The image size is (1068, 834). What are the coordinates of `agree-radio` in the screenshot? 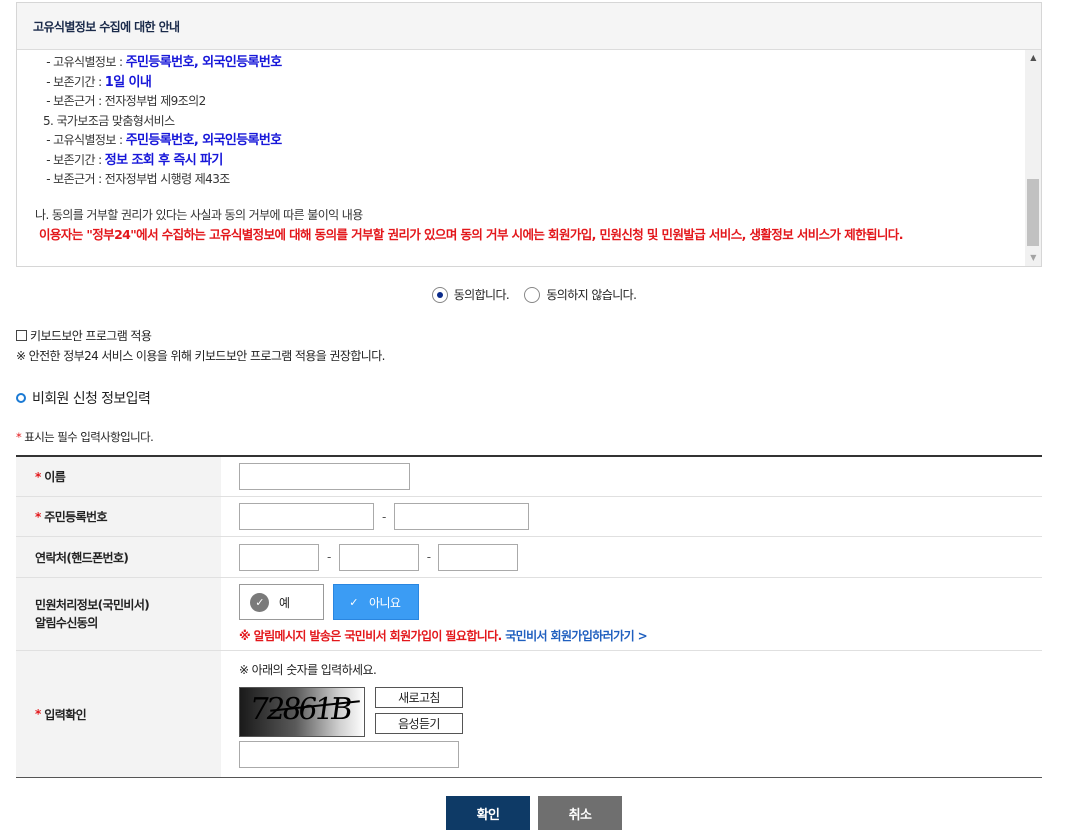 It's located at (439, 294).